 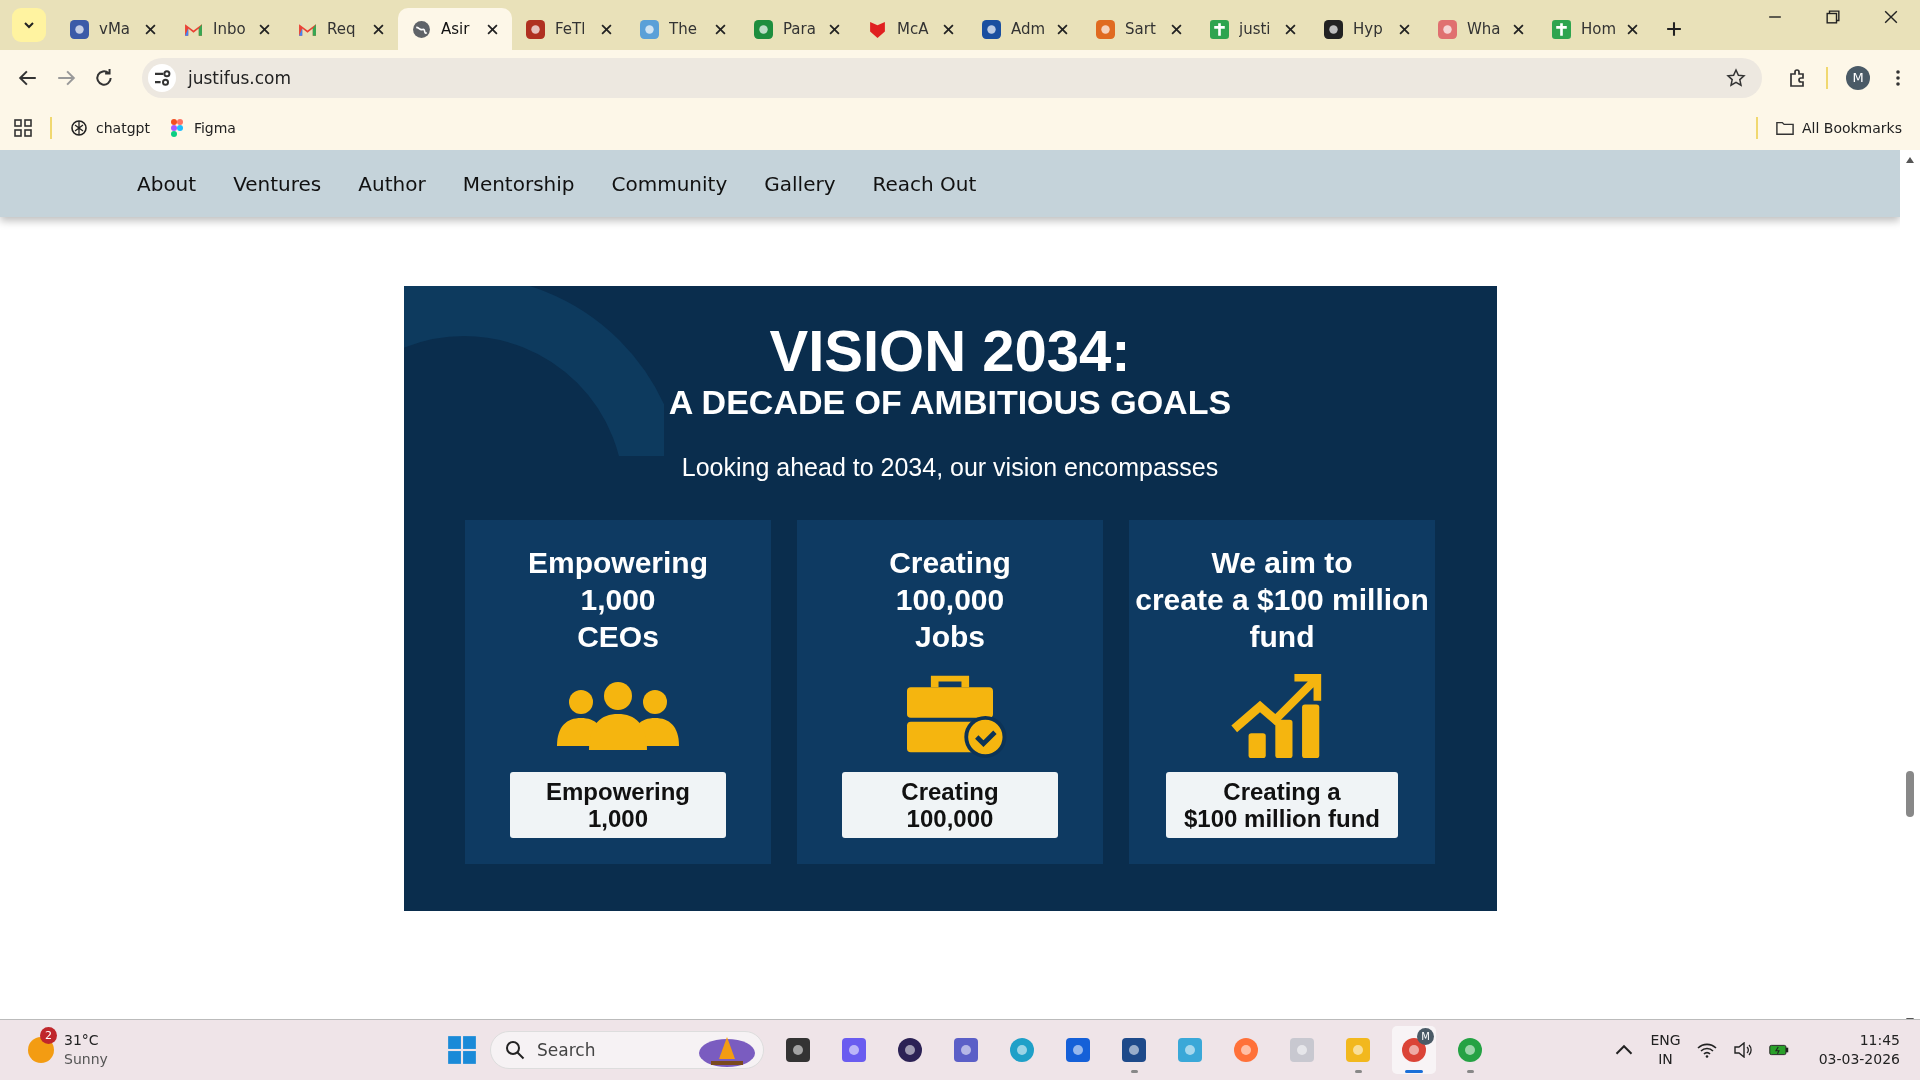 I want to click on tab-title: Wha, so click(x=1484, y=29).